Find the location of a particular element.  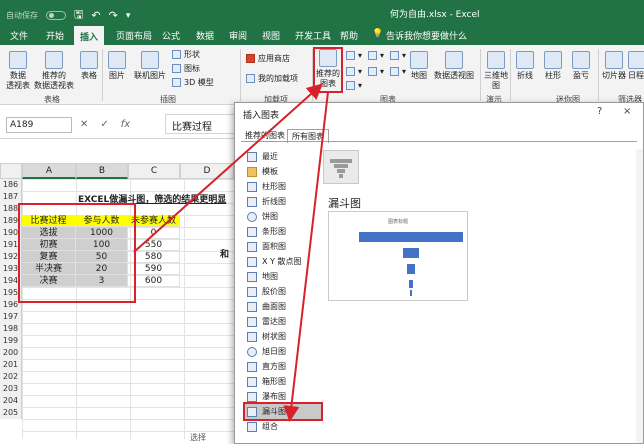

category-pie: 饼图 is located at coordinates (283, 216).